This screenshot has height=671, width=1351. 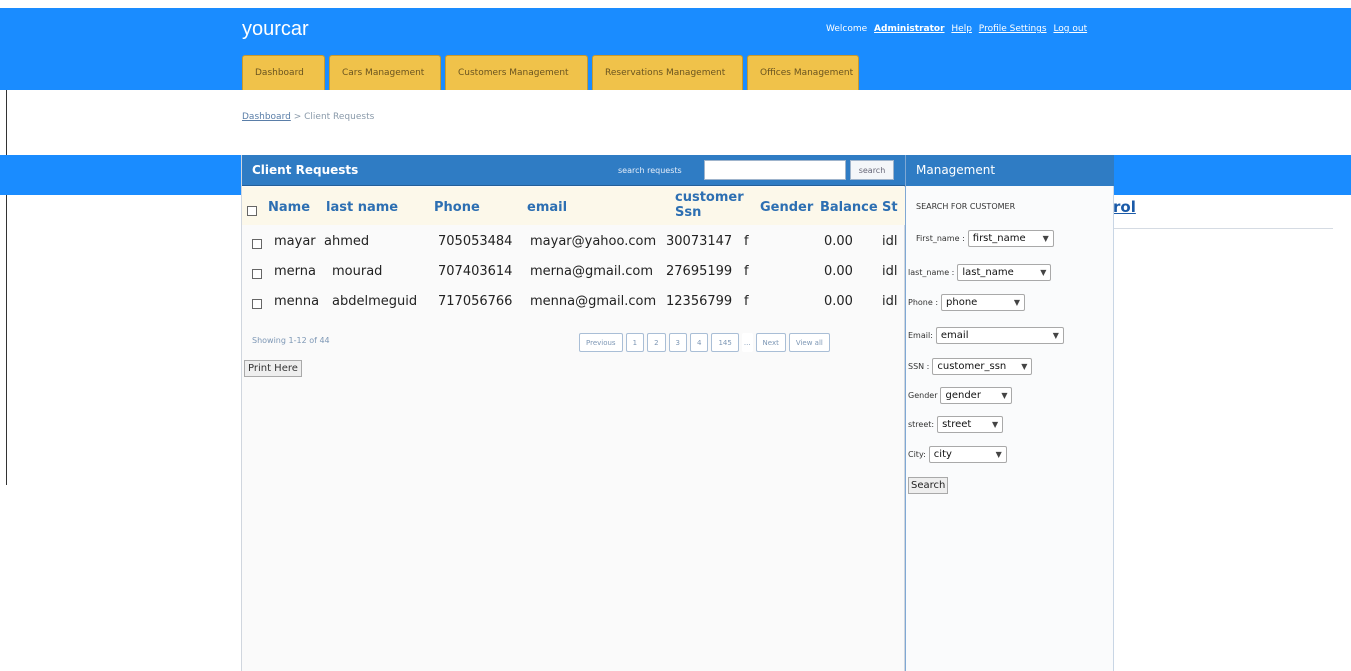 What do you see at coordinates (516, 72) in the screenshot?
I see `tab-customers-management: Customers Management` at bounding box center [516, 72].